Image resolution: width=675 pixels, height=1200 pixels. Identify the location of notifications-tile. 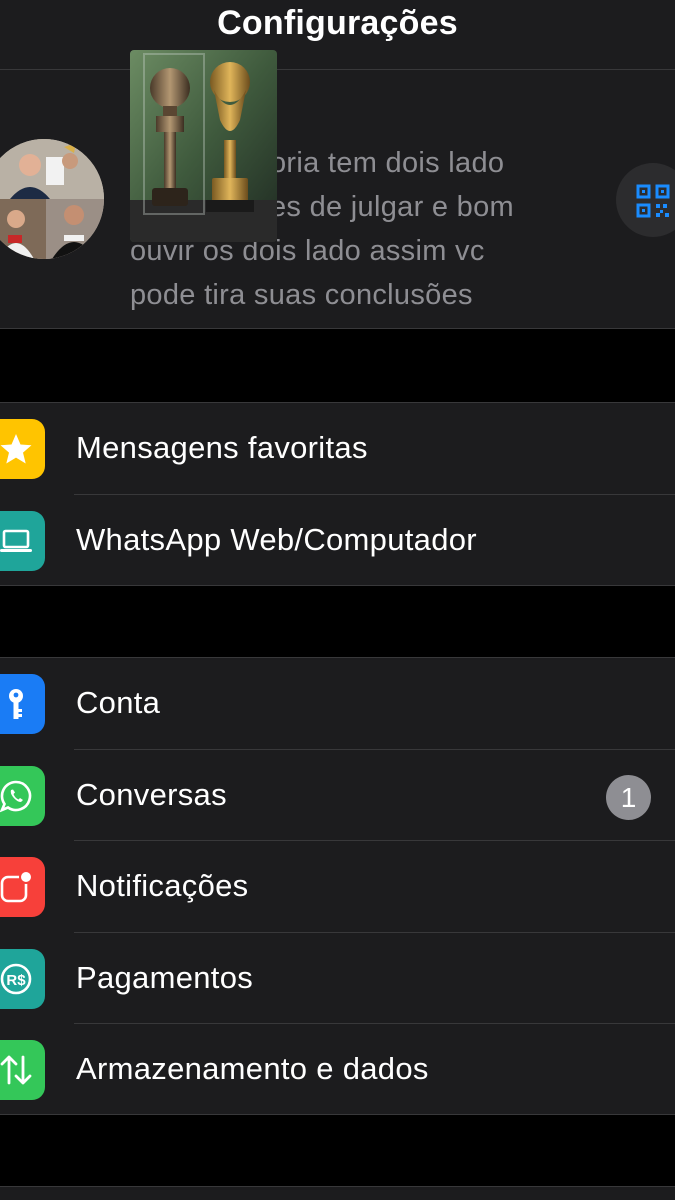
(22, 887).